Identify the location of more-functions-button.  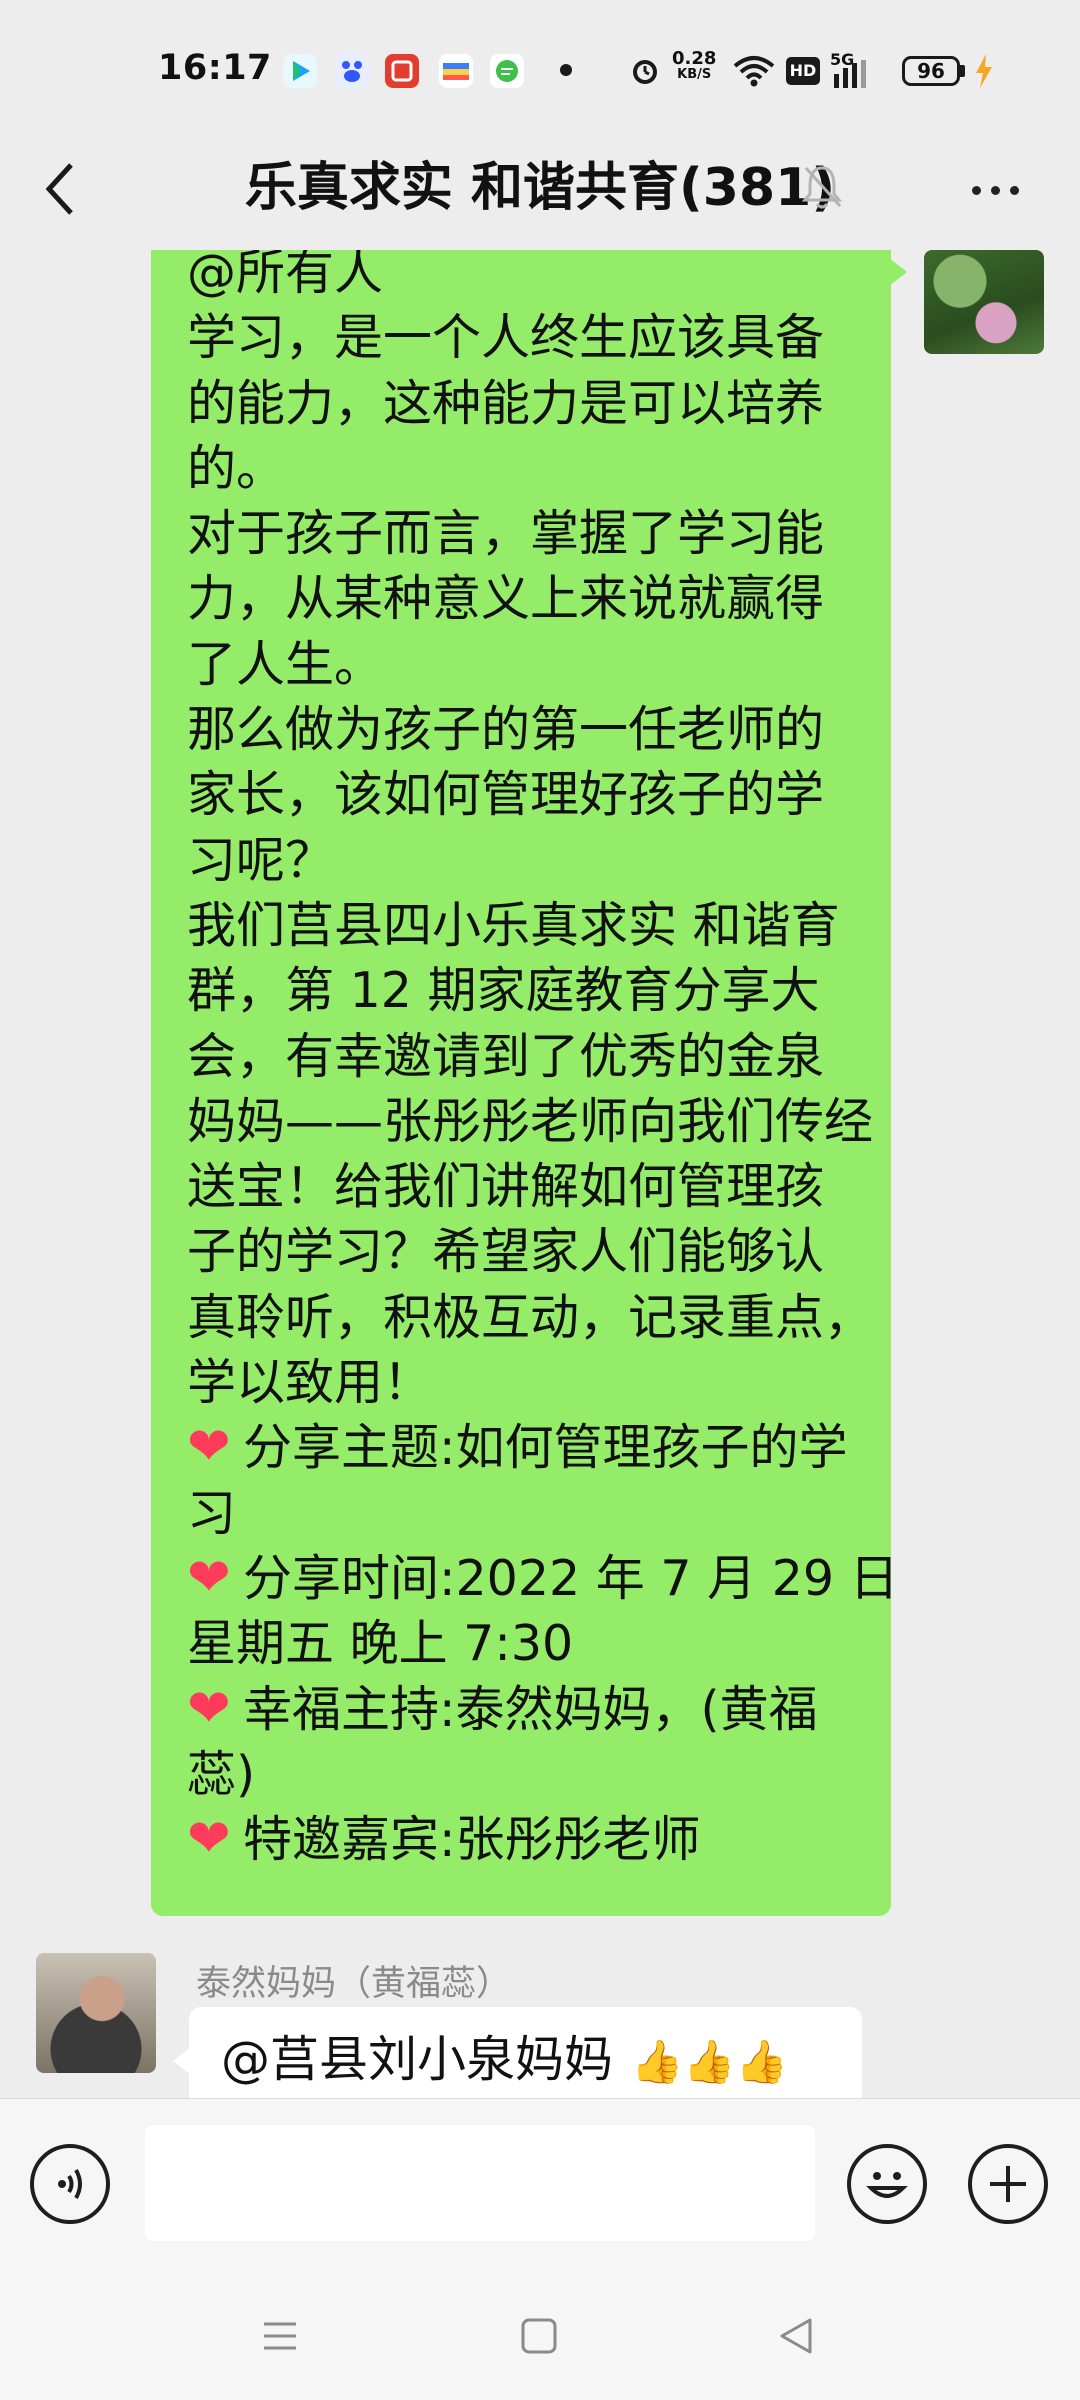
(1008, 2184).